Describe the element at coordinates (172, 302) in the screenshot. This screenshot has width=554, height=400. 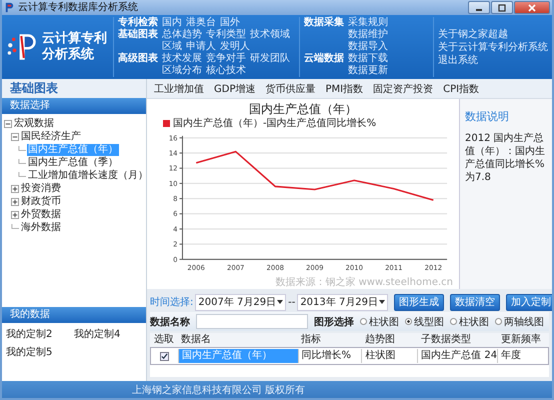
I see `time-label: 时间选择:` at that location.